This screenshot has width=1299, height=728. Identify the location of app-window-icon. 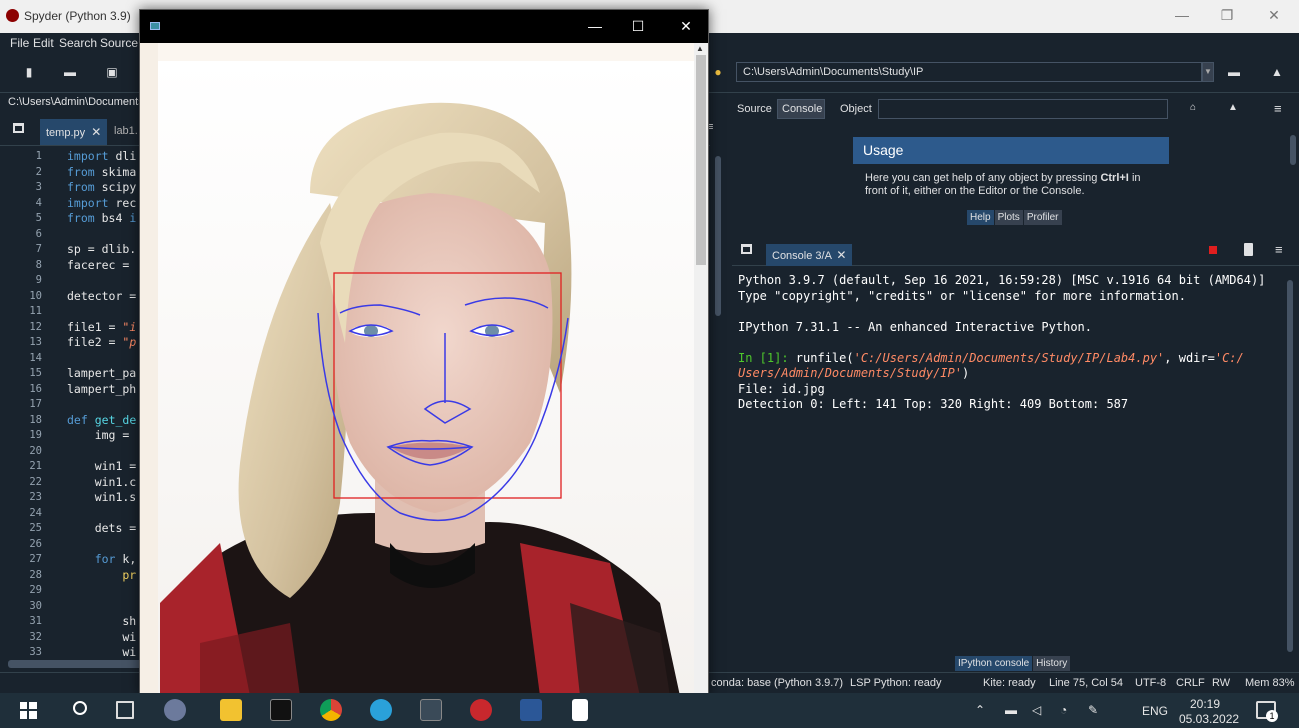
(431, 710).